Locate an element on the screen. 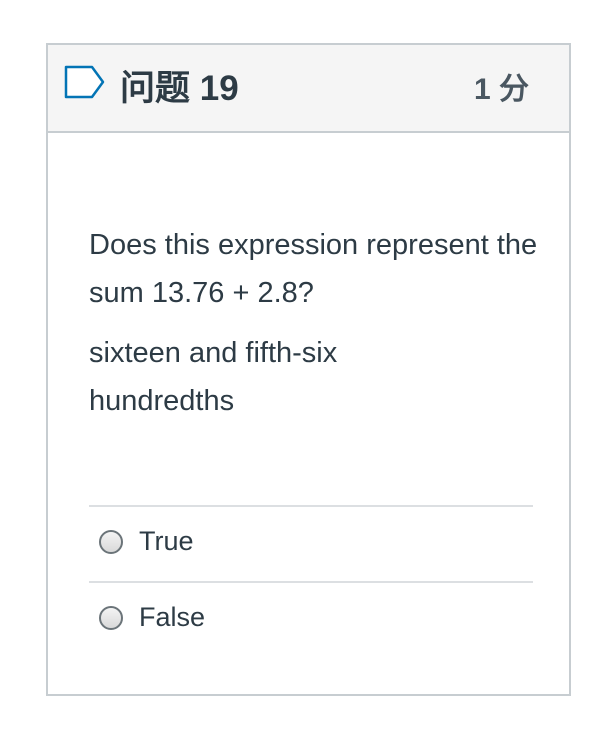 The width and height of the screenshot is (589, 730). question-title: 问题 19 is located at coordinates (179, 88).